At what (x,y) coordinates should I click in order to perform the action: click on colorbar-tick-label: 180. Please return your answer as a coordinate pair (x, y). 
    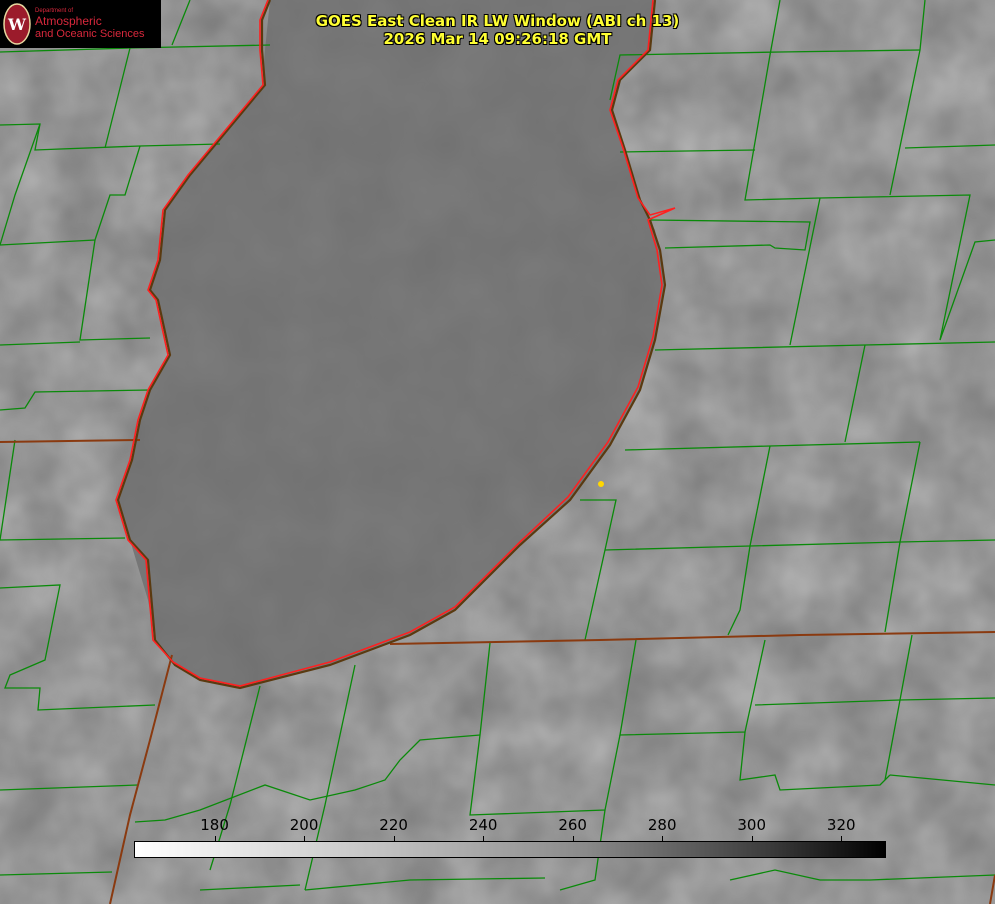
    Looking at the image, I should click on (214, 825).